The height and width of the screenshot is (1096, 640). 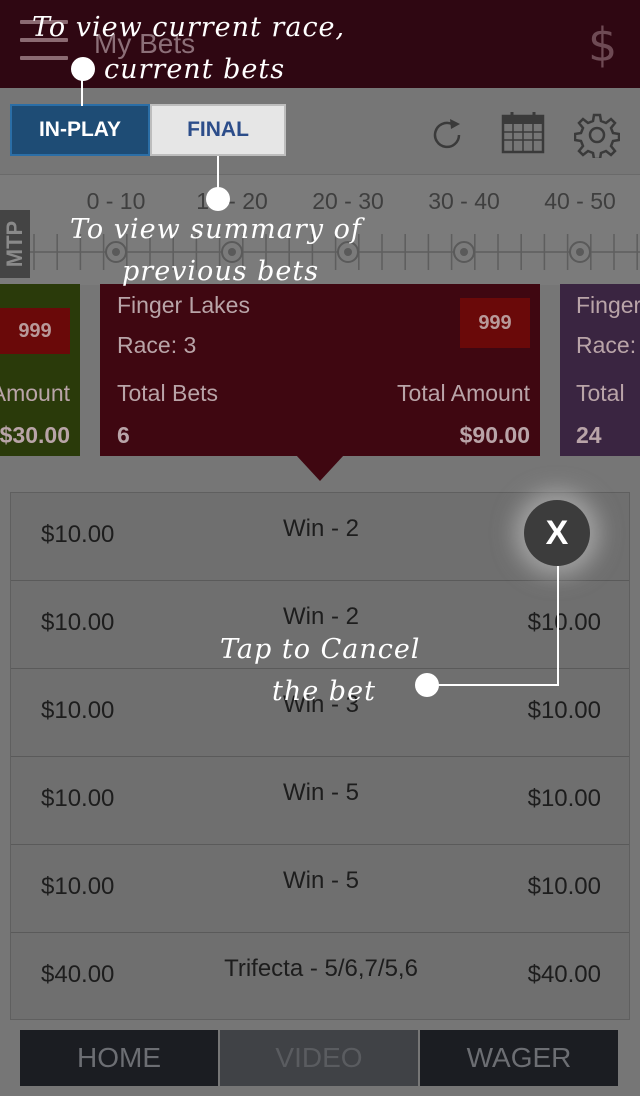 What do you see at coordinates (78, 974) in the screenshot?
I see `bet-amount: $40.00` at bounding box center [78, 974].